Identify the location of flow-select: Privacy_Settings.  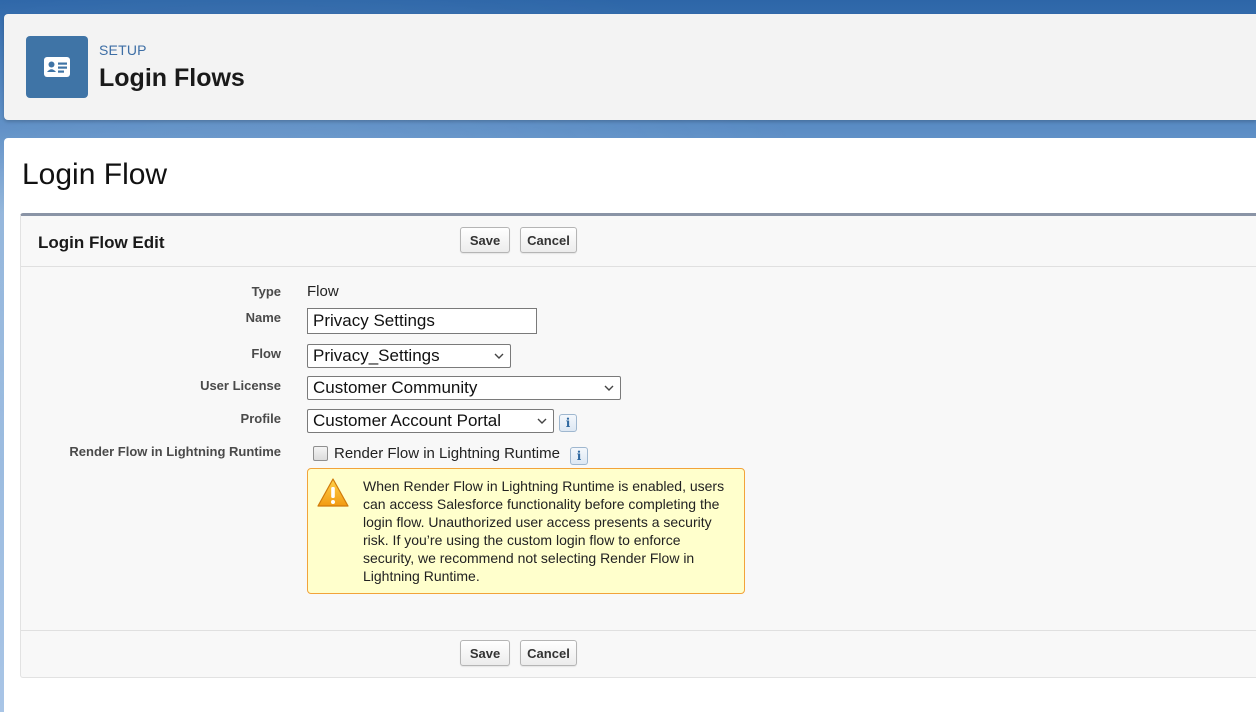
(409, 356).